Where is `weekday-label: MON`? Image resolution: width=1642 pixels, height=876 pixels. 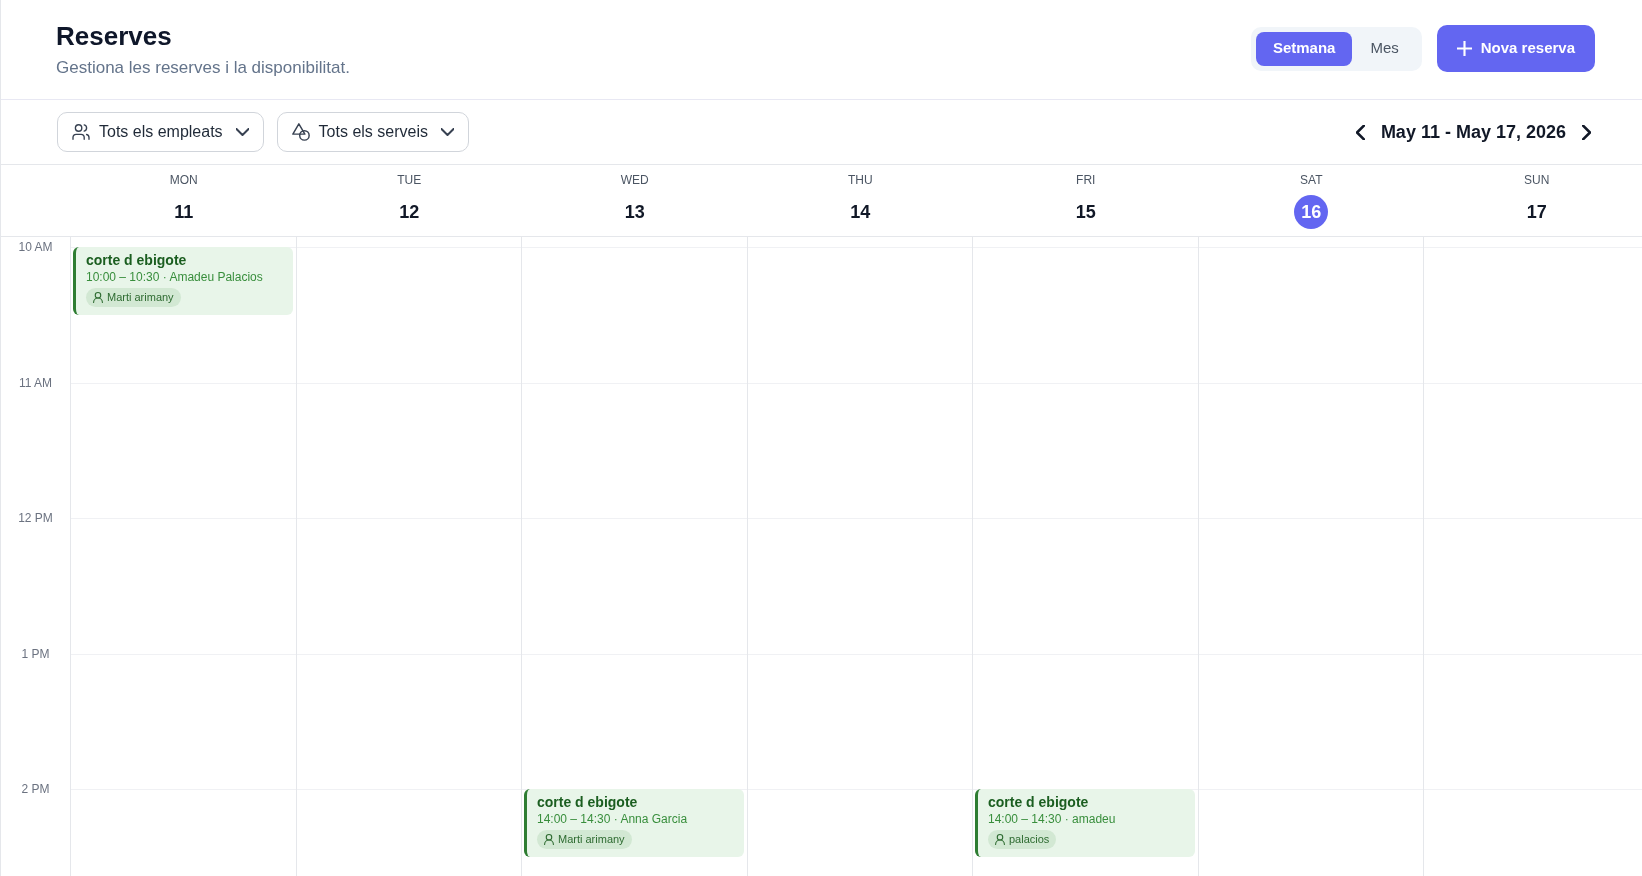
weekday-label: MON is located at coordinates (183, 180).